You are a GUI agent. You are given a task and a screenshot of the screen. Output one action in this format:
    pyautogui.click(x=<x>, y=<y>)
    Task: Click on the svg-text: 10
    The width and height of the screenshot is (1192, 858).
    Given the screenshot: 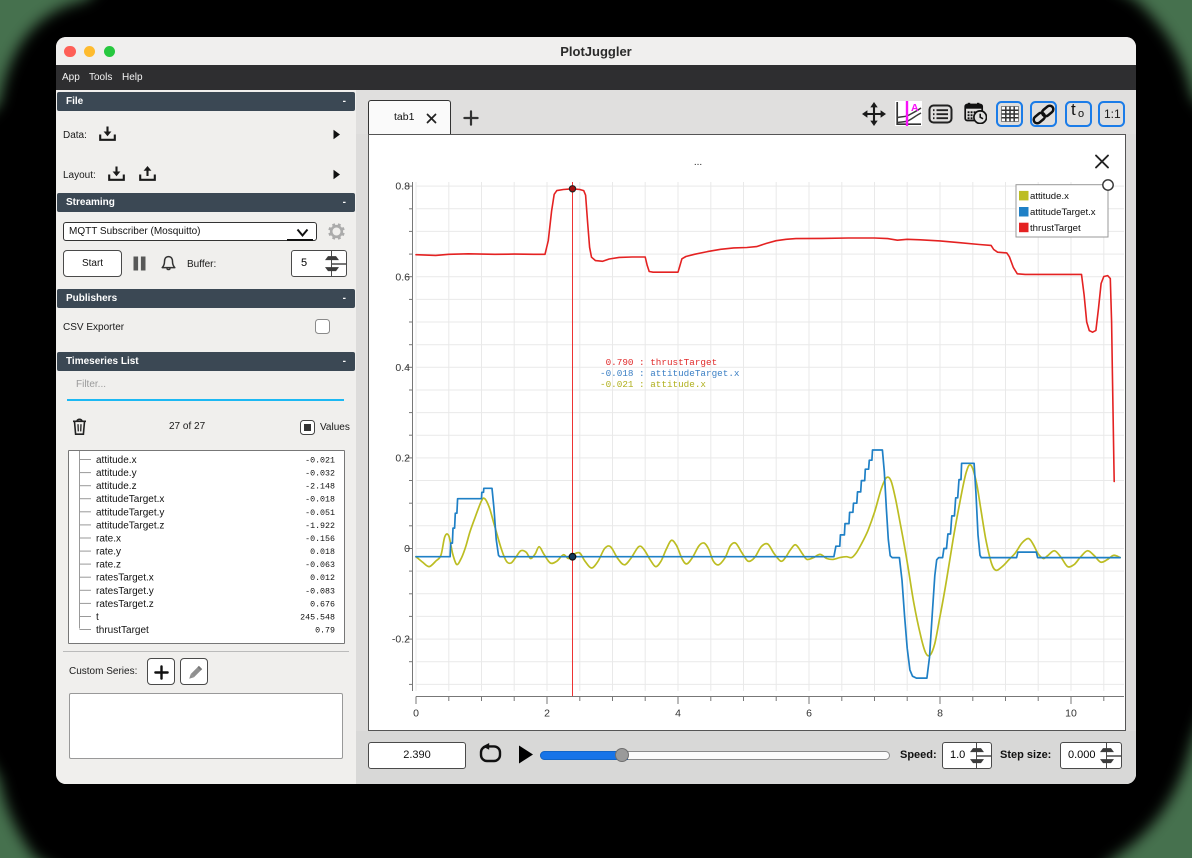 What is the action you would take?
    pyautogui.click(x=1071, y=714)
    